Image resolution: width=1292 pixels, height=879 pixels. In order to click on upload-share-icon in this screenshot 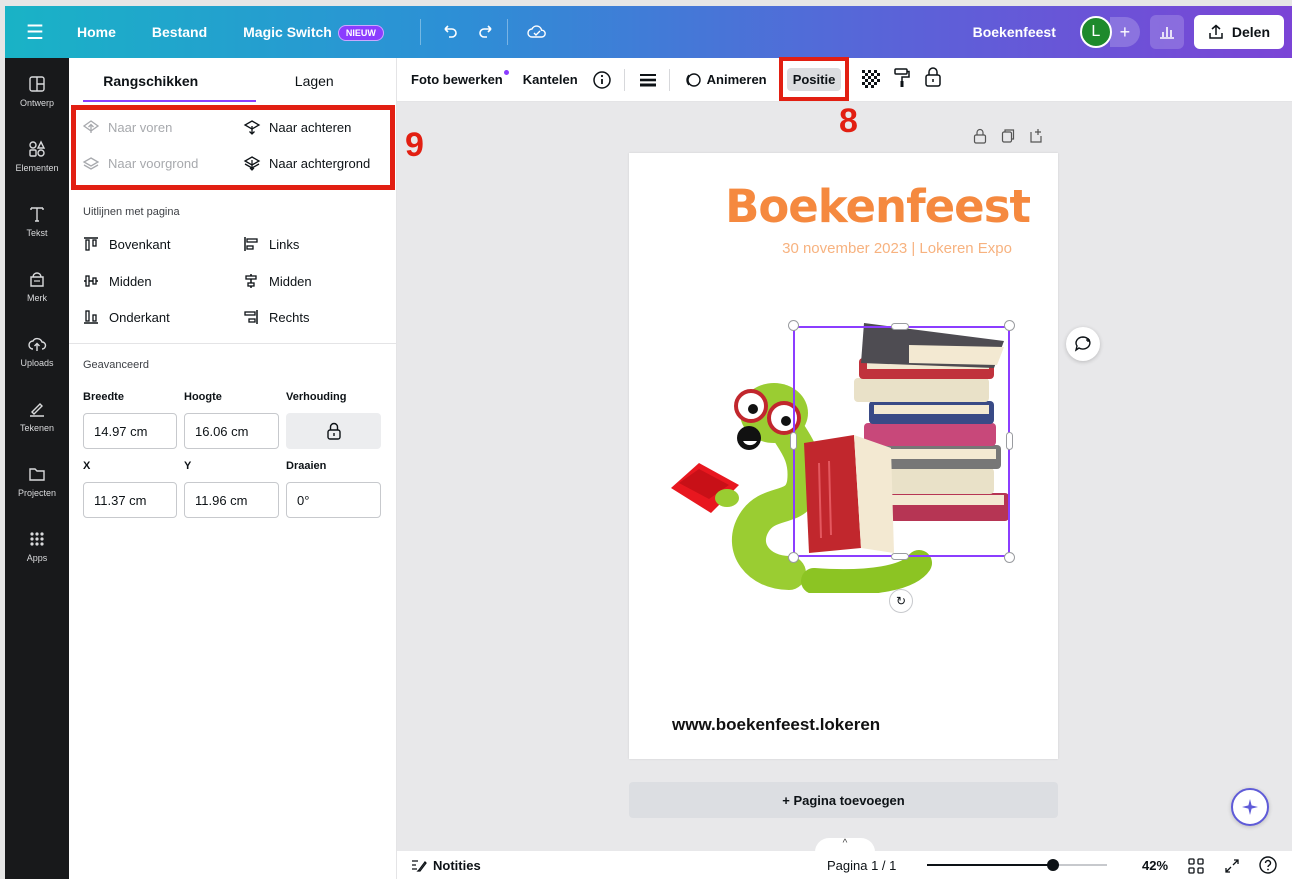, I will do `click(1216, 31)`.